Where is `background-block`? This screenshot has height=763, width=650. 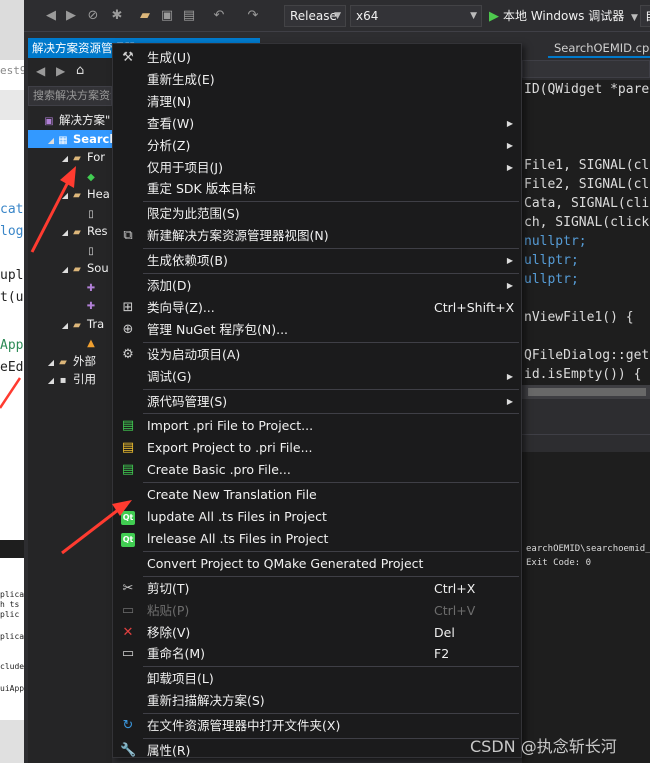
background-block is located at coordinates (12, 741).